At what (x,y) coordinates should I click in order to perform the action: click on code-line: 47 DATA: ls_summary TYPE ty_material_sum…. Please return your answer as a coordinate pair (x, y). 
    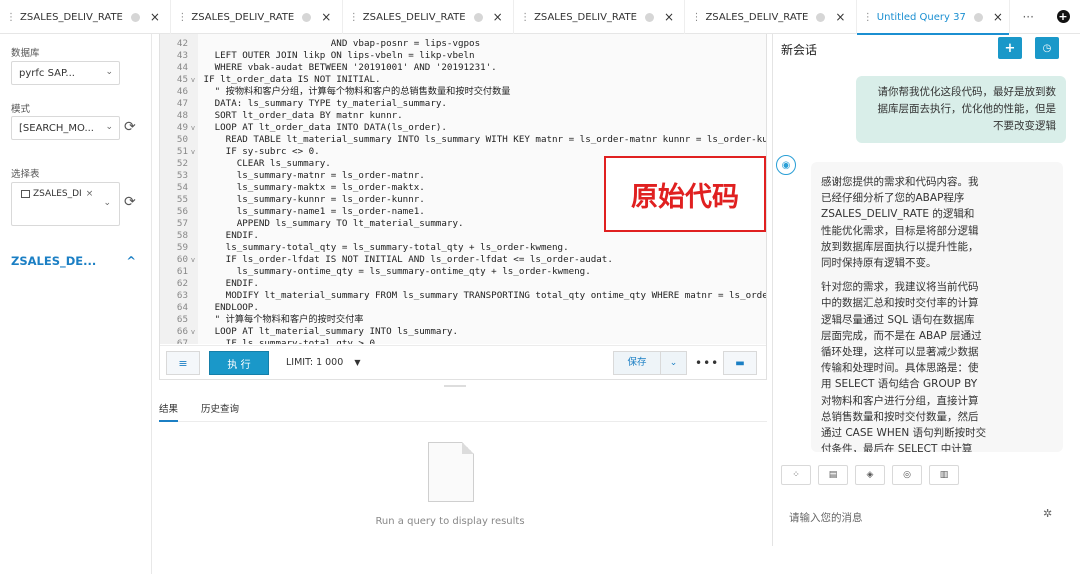
    Looking at the image, I should click on (463, 104).